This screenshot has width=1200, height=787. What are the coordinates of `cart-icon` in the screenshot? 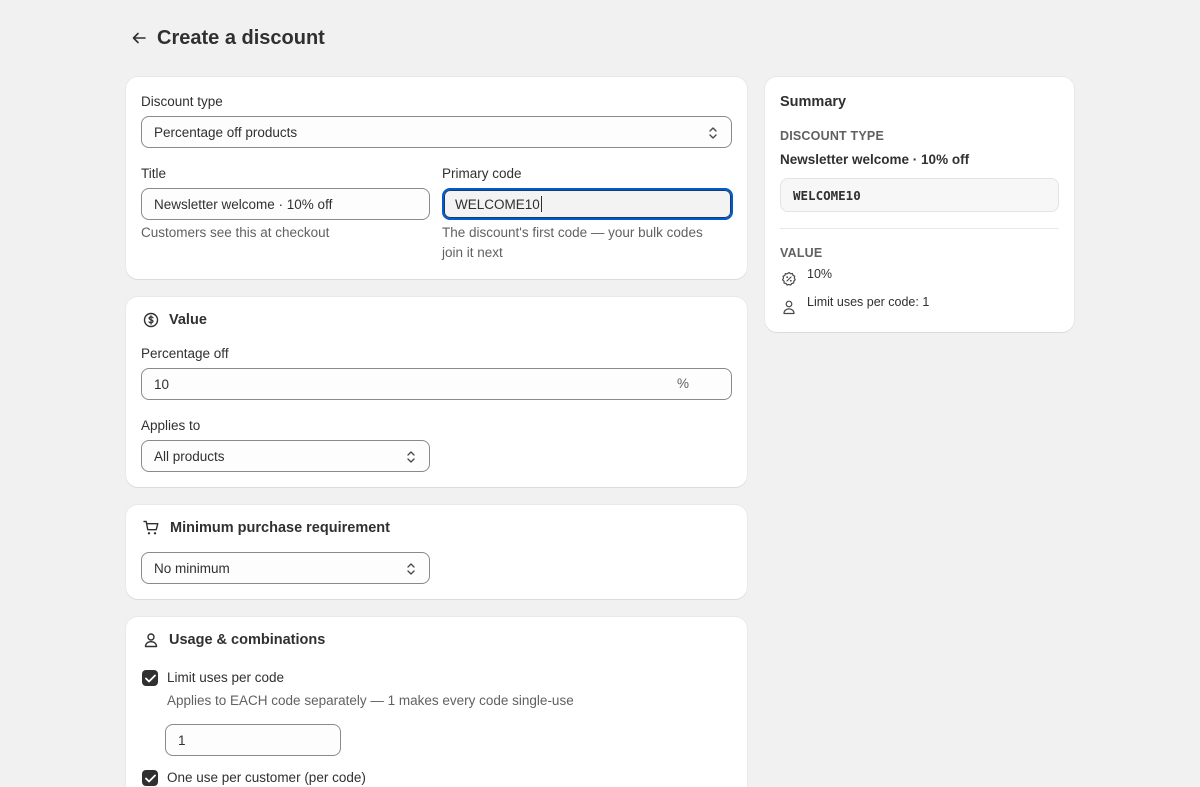 It's located at (151, 527).